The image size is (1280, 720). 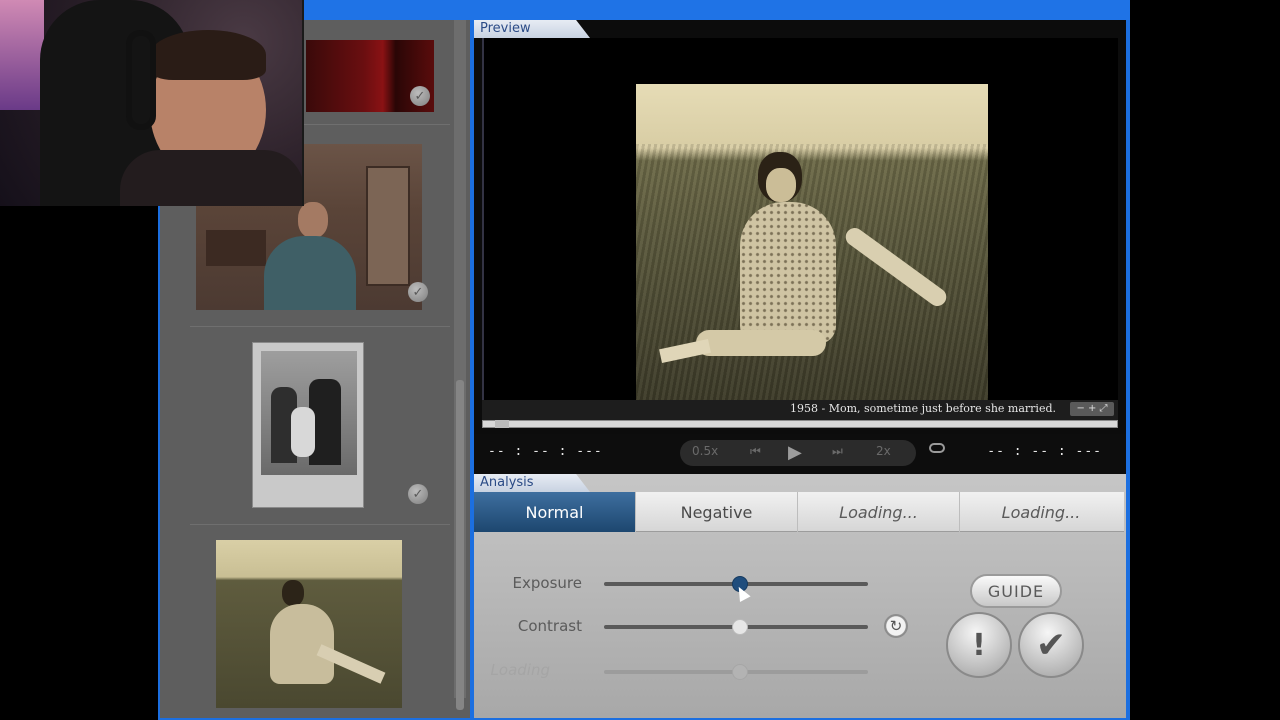 What do you see at coordinates (1092, 409) in the screenshot?
I see `caption-zoom-control: − + ⤢` at bounding box center [1092, 409].